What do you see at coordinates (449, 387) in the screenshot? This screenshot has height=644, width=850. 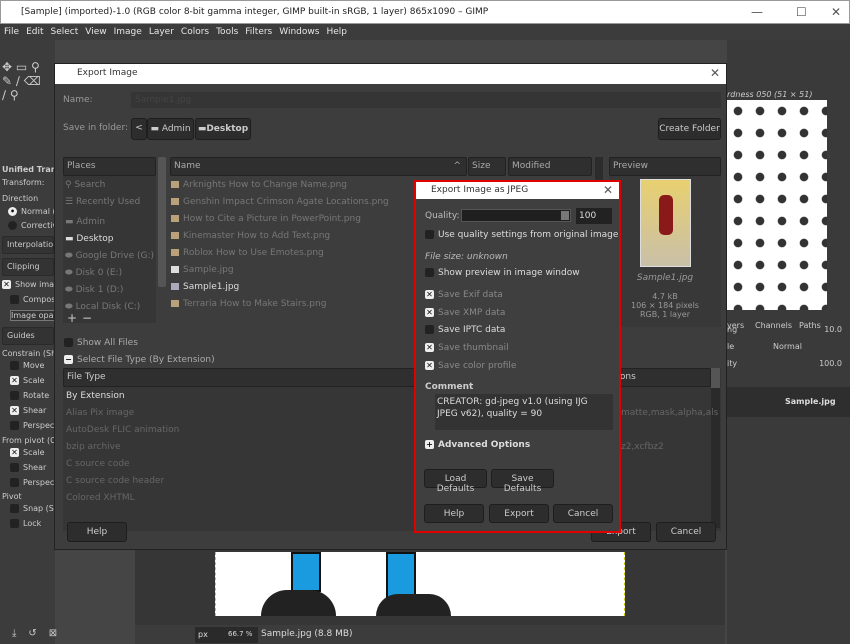 I see `comment-label: Comment` at bounding box center [449, 387].